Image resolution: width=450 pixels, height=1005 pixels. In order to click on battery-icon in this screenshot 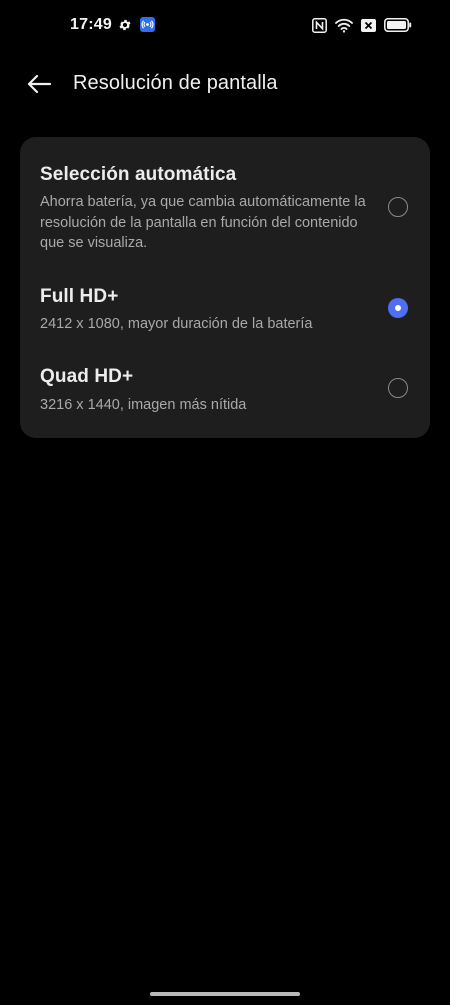, I will do `click(398, 25)`.